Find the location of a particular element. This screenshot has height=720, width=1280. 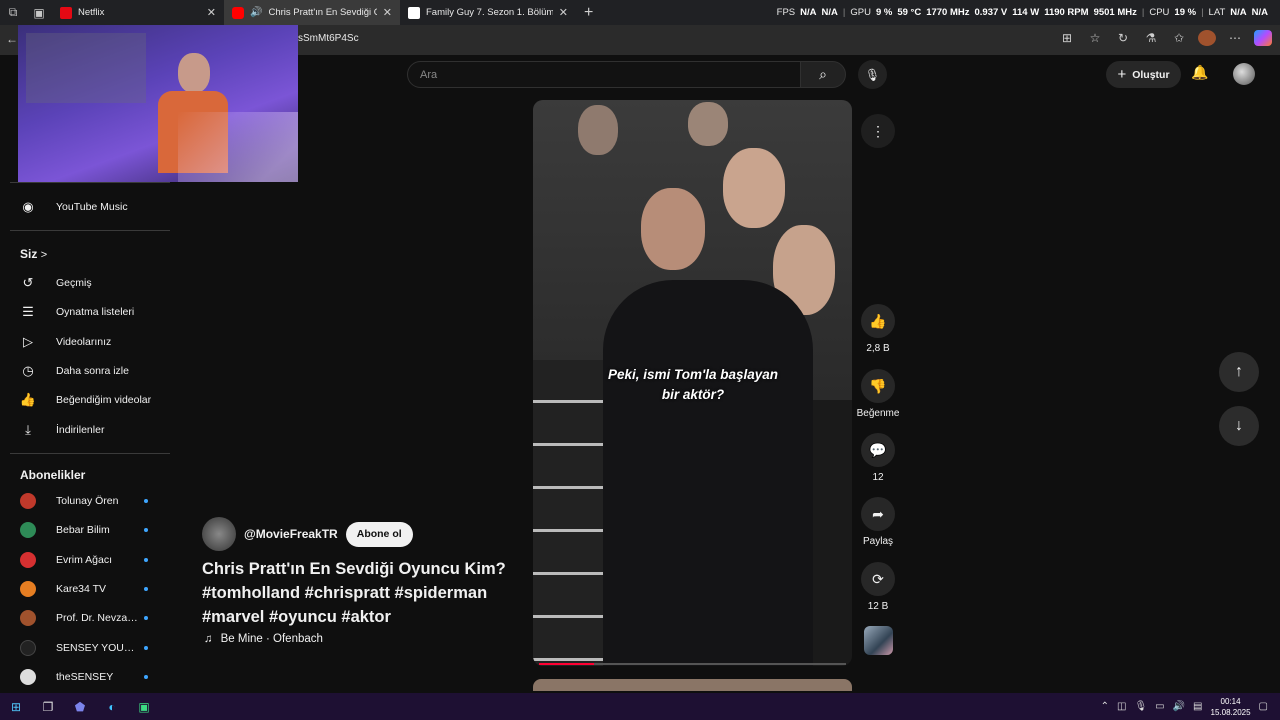

chevron-up-icon: ⌃ is located at coordinates (1105, 706).